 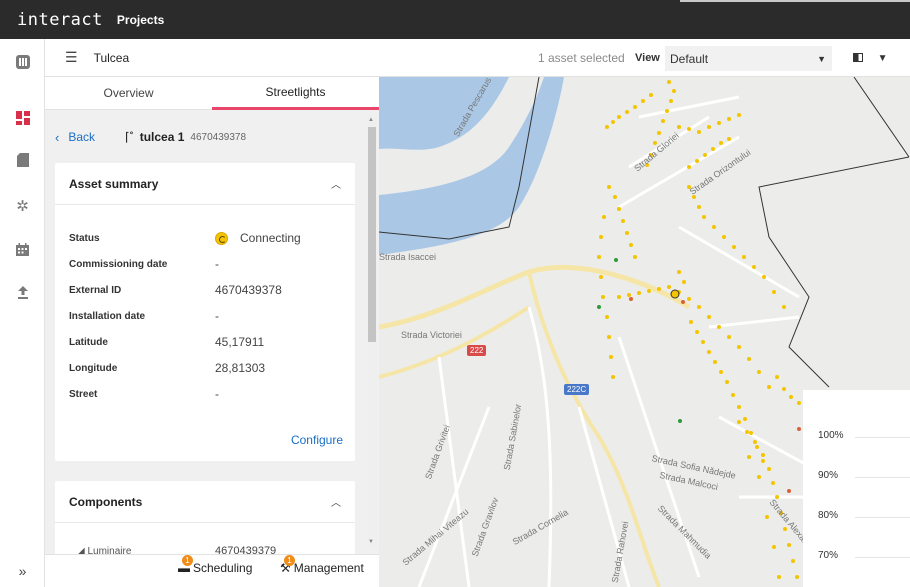 I want to click on road-number-badge: 222C, so click(x=577, y=389).